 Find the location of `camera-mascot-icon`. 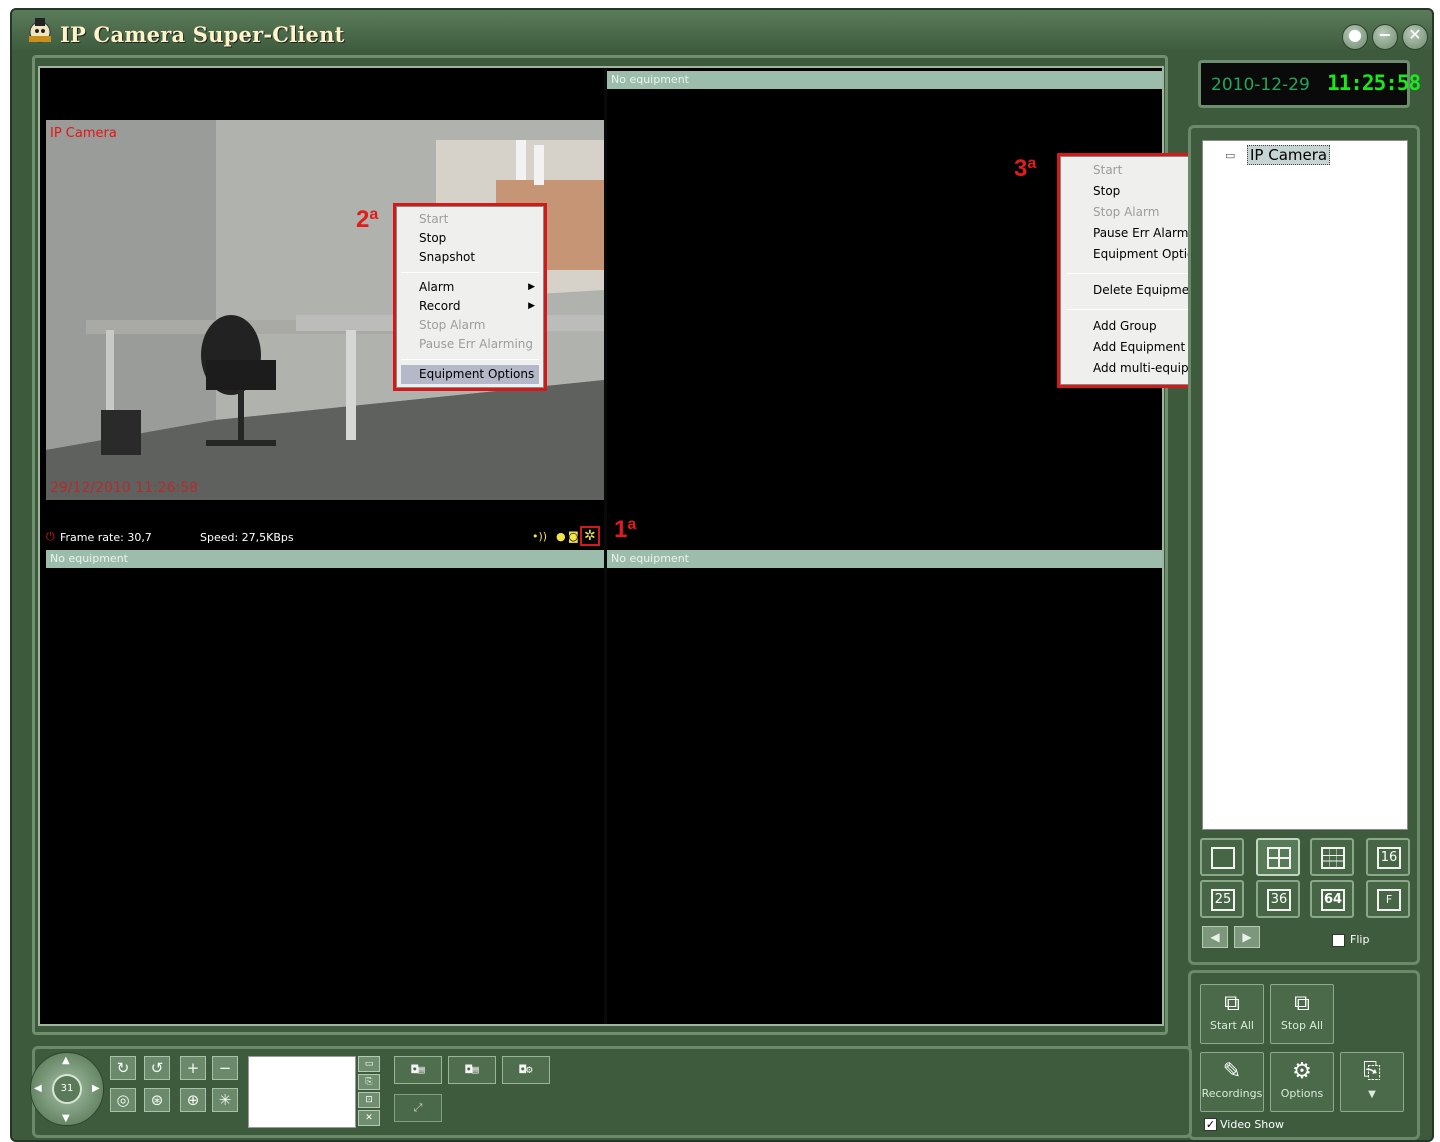

camera-mascot-icon is located at coordinates (40, 30).